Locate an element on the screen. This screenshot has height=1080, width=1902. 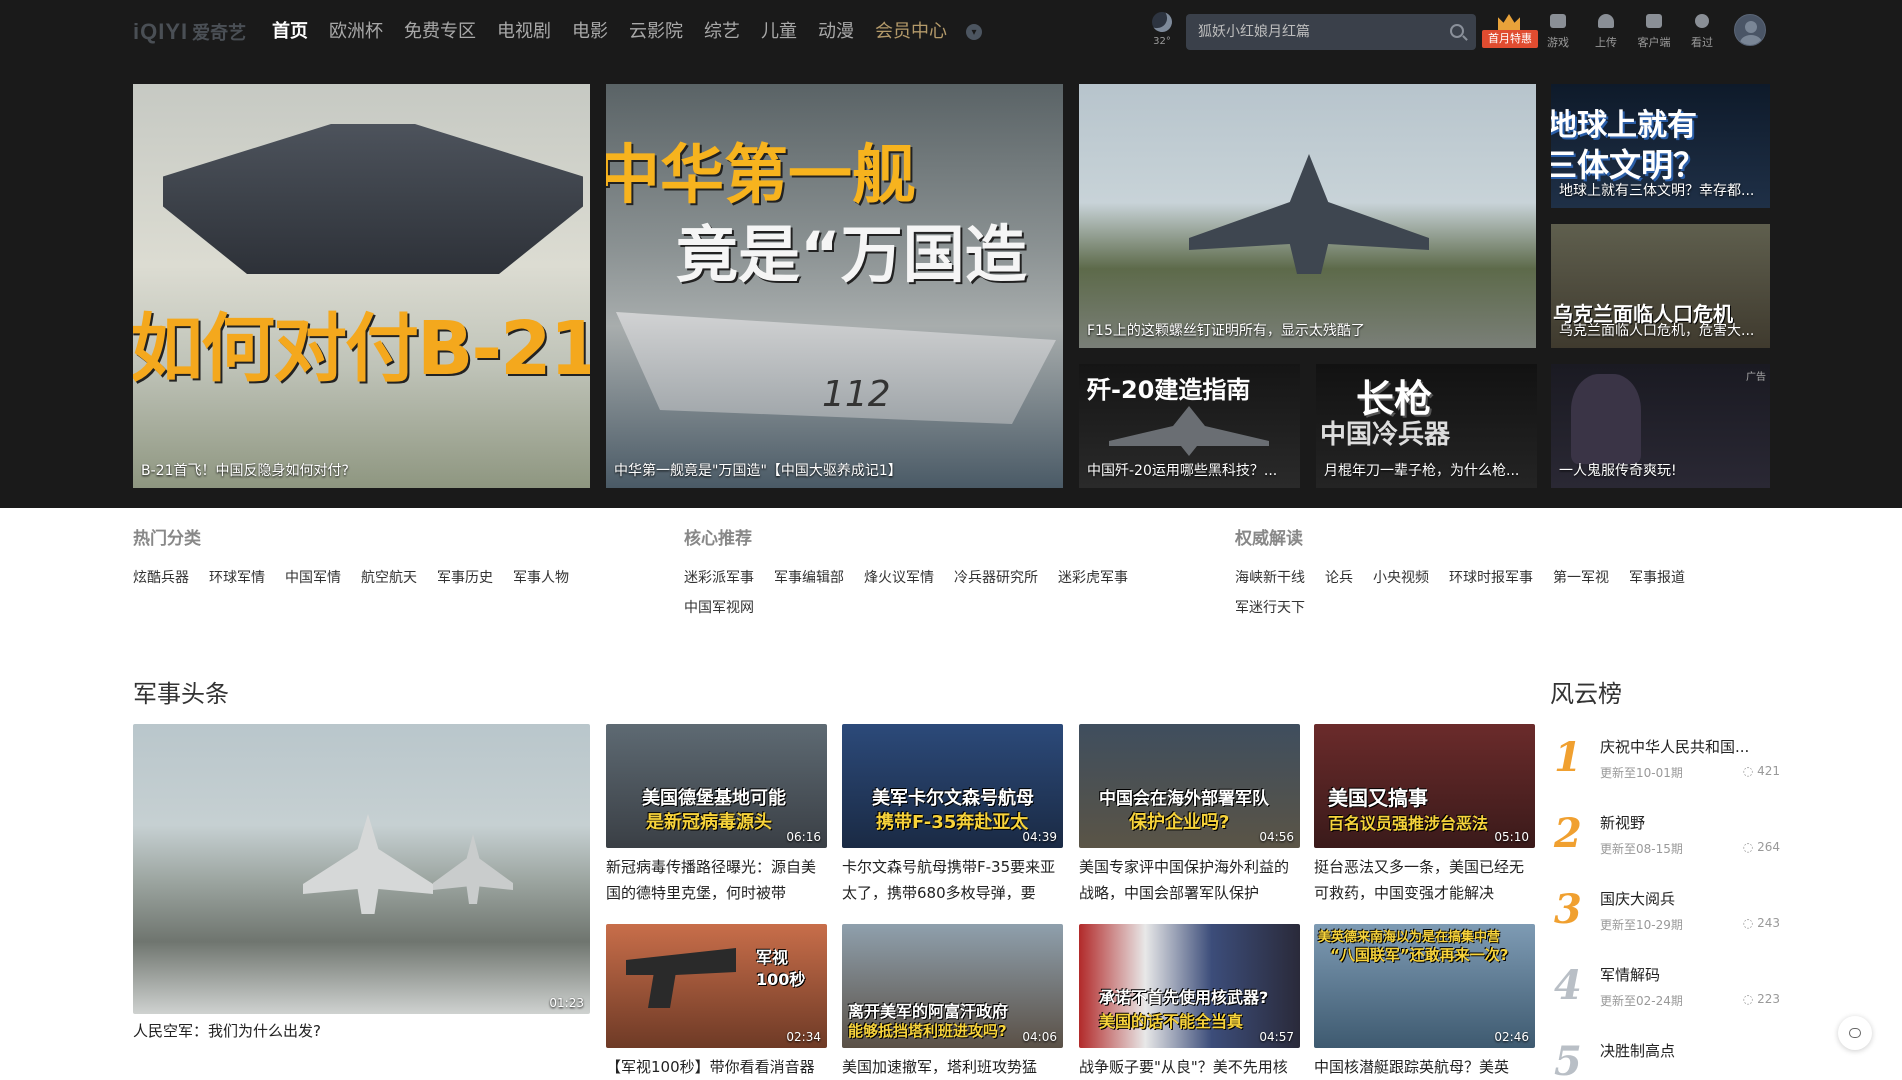
chevron-down-icon: ▾ is located at coordinates (974, 32).